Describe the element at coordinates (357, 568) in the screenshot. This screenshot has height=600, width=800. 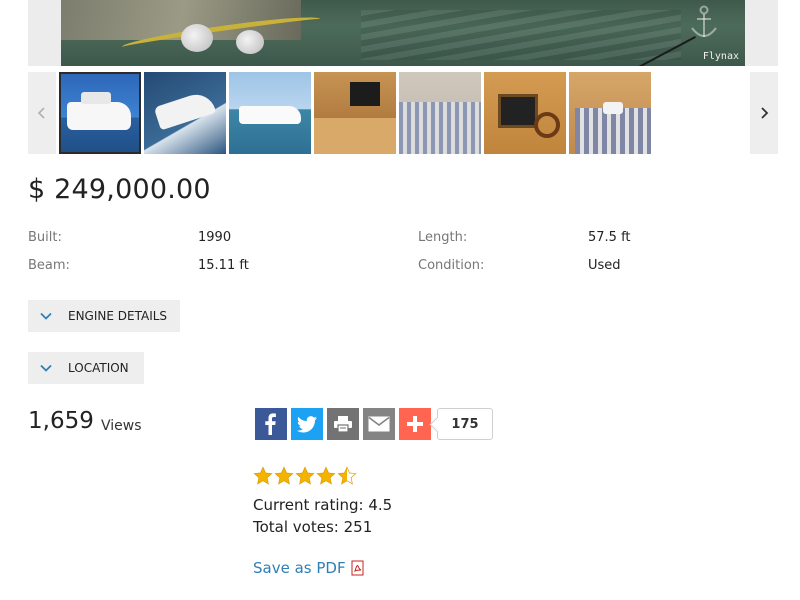
I see `pdf-icon` at that location.